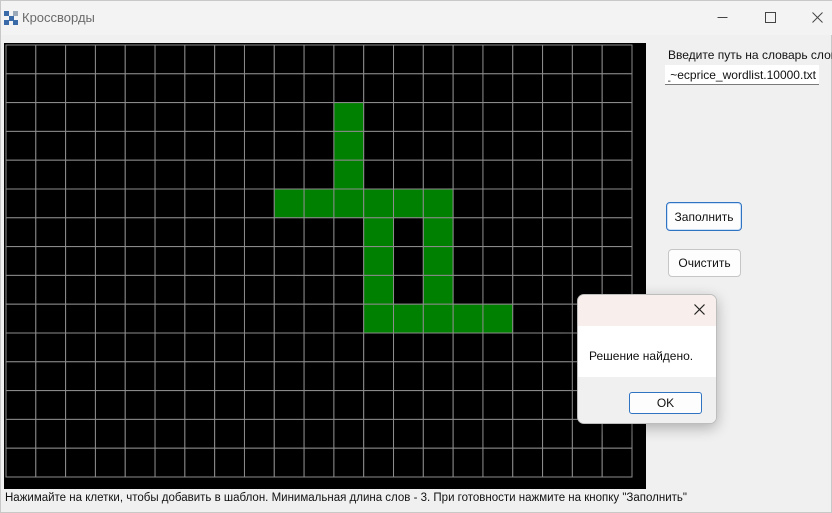 This screenshot has width=832, height=513. I want to click on minimize-button, so click(722, 18).